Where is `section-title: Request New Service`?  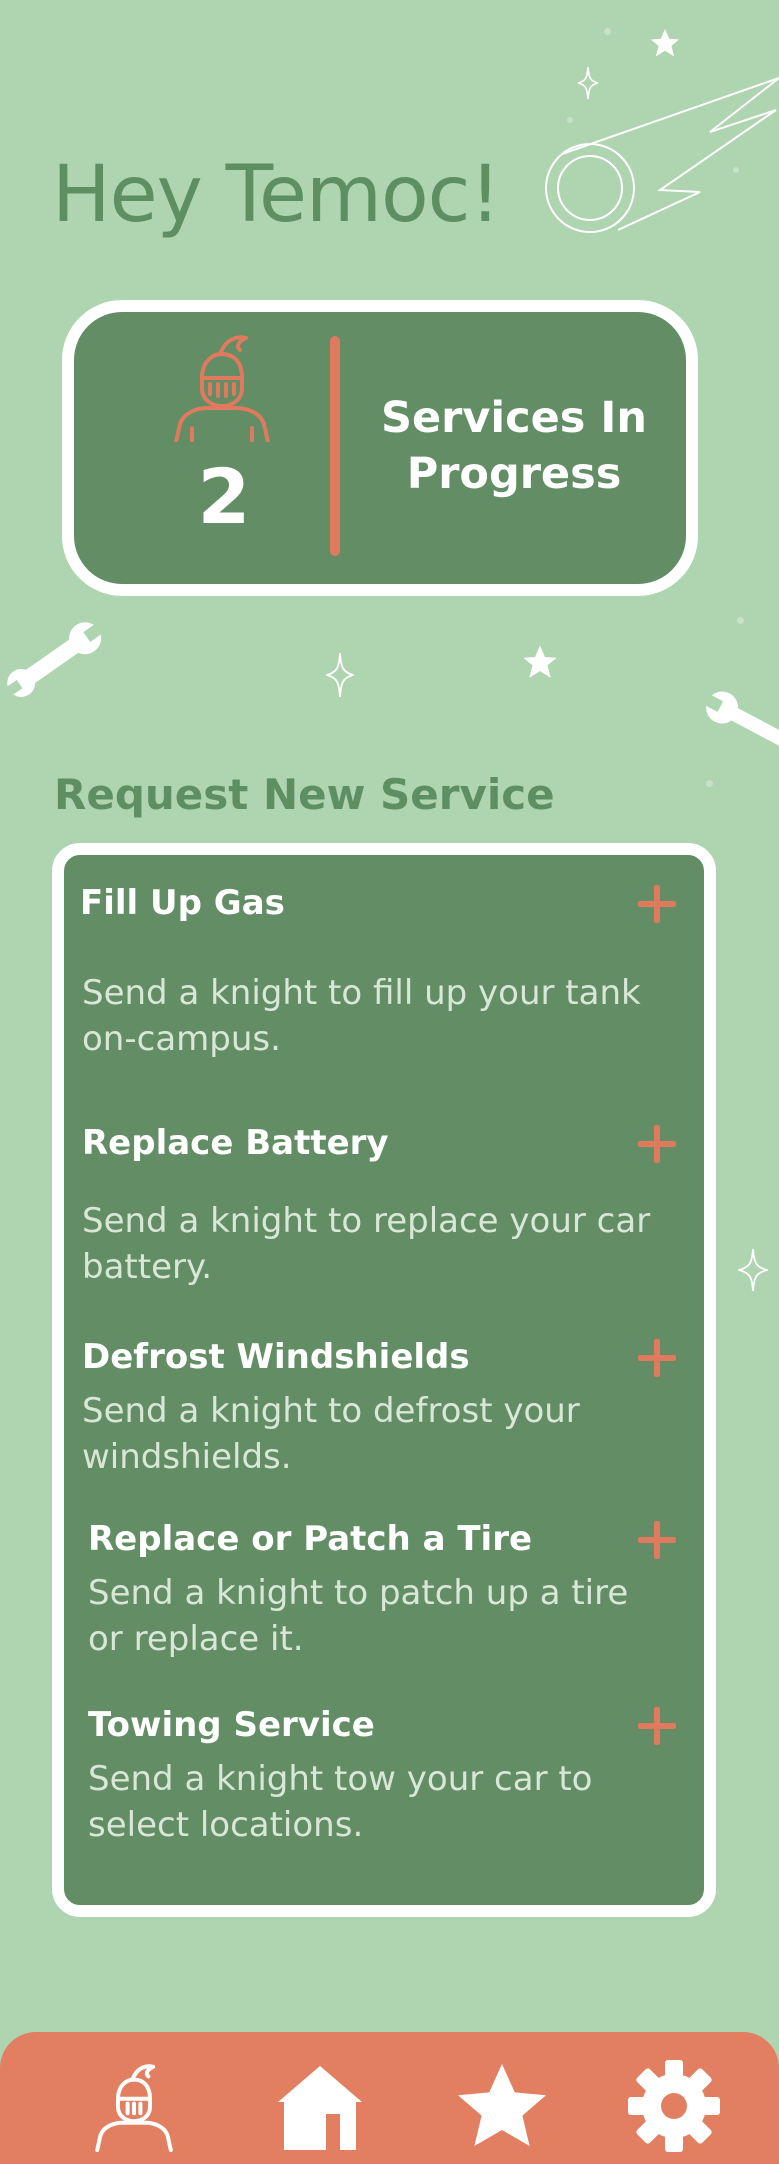 section-title: Request New Service is located at coordinates (304, 794).